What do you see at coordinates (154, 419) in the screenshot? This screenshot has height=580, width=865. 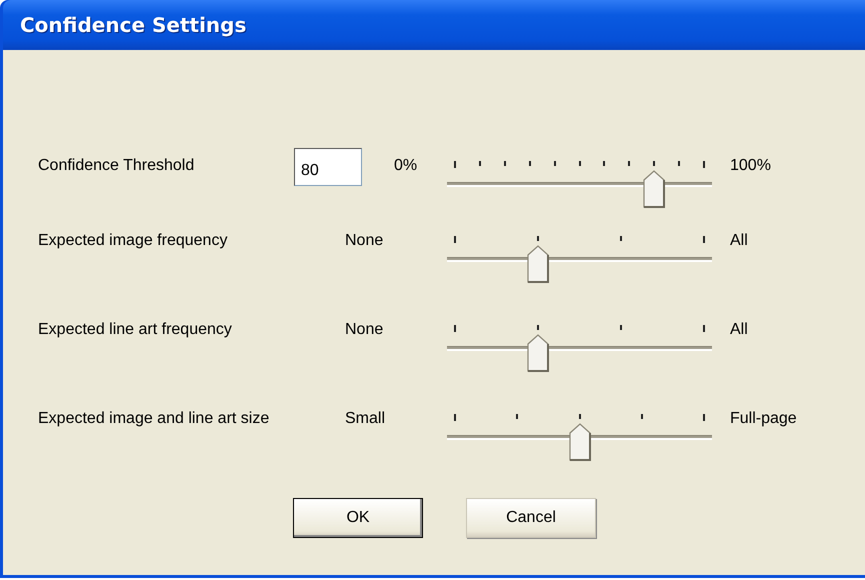 I see `setting-label: Expected image and line art size` at bounding box center [154, 419].